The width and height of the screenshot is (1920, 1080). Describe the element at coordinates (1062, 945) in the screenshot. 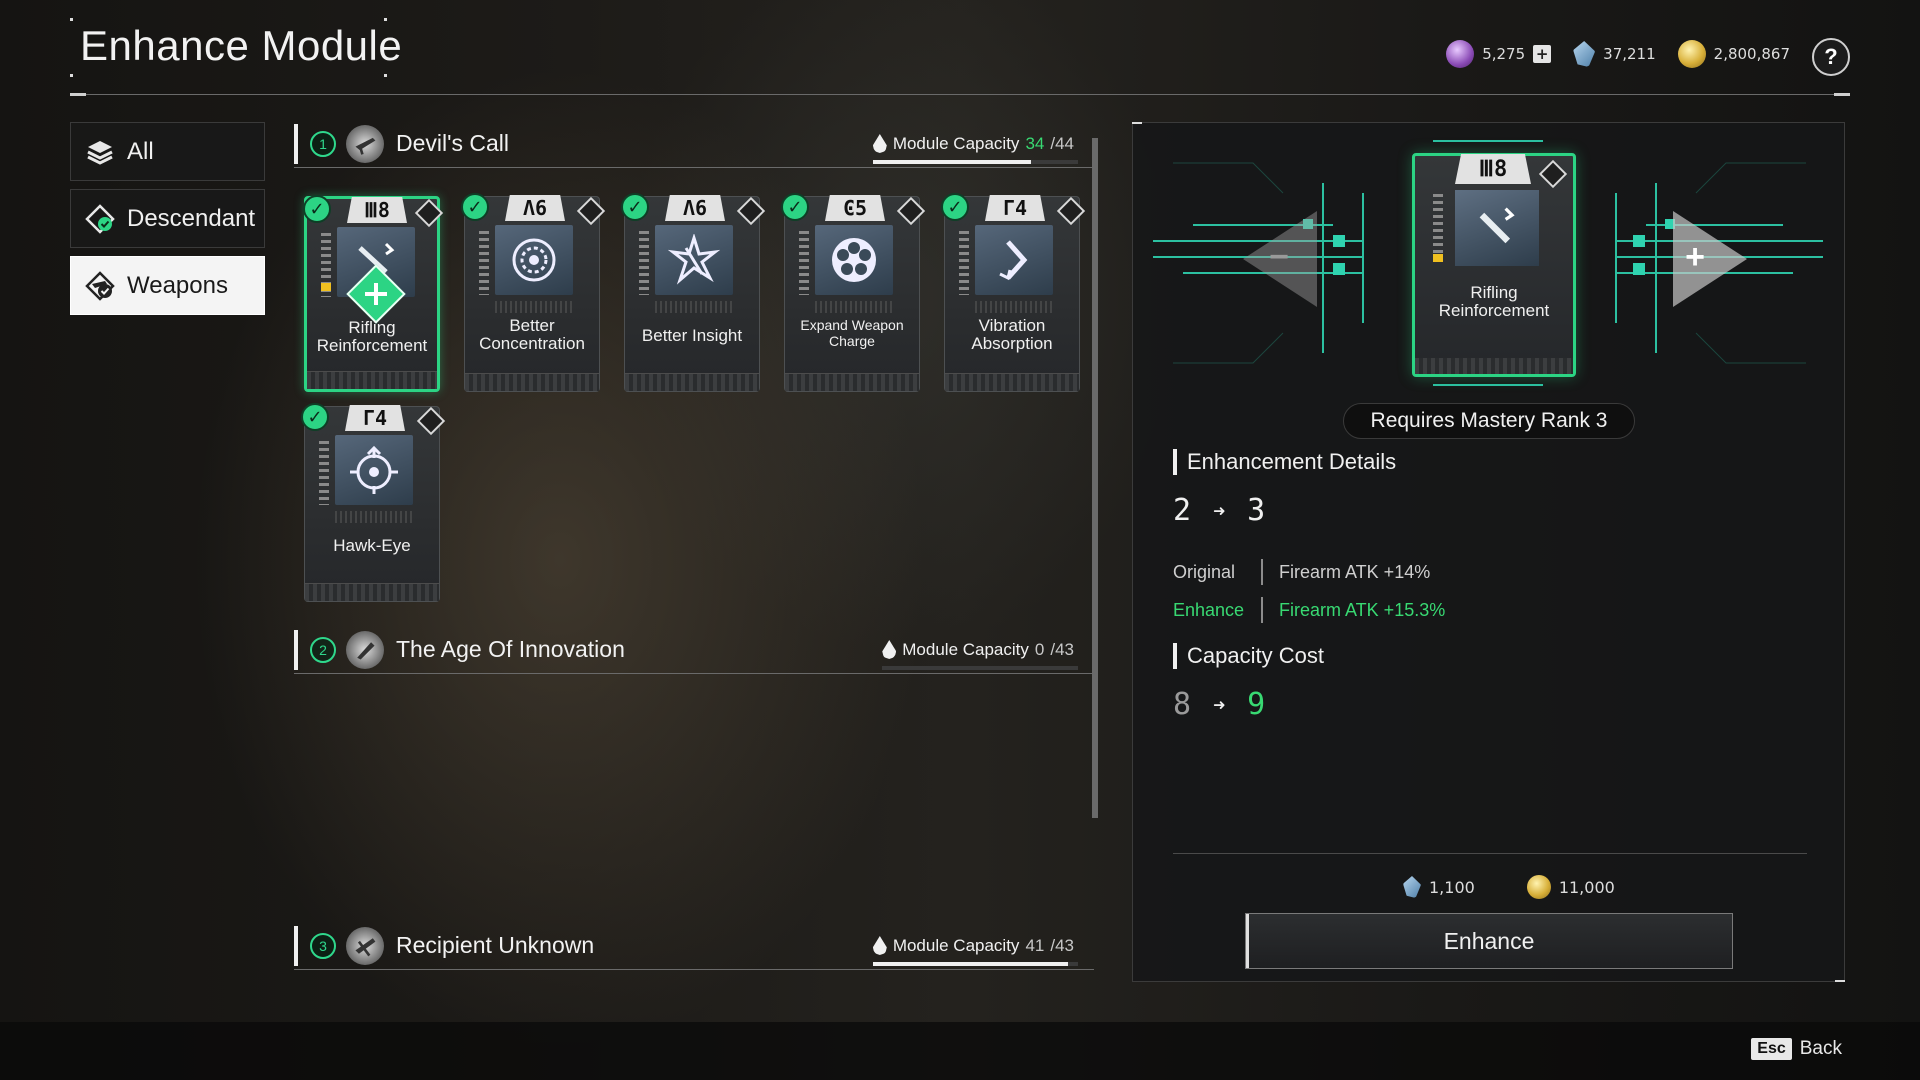

I see `capacity-total: /43` at that location.